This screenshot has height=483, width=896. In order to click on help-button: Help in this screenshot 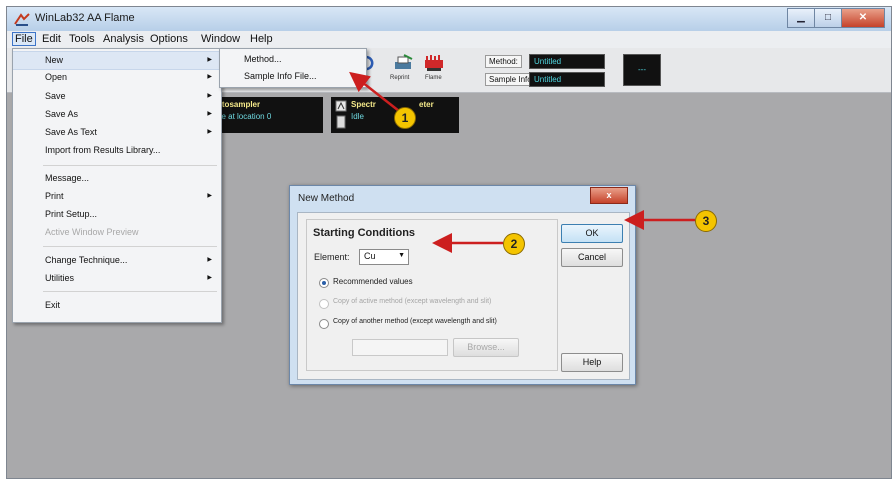, I will do `click(592, 362)`.